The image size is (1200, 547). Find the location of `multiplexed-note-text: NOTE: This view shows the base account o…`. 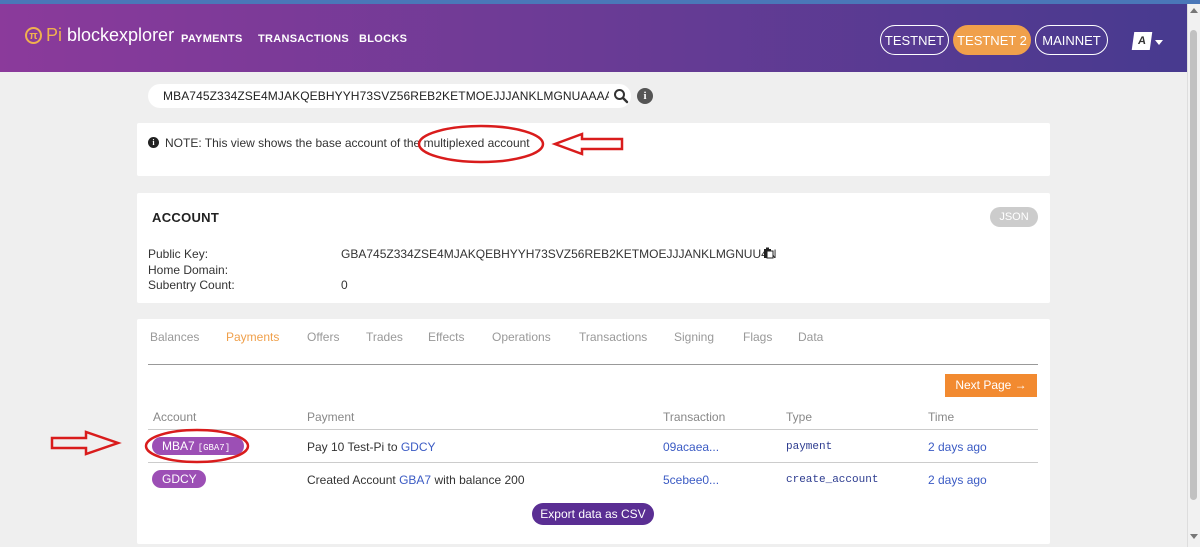

multiplexed-note-text: NOTE: This view shows the base account o… is located at coordinates (347, 143).